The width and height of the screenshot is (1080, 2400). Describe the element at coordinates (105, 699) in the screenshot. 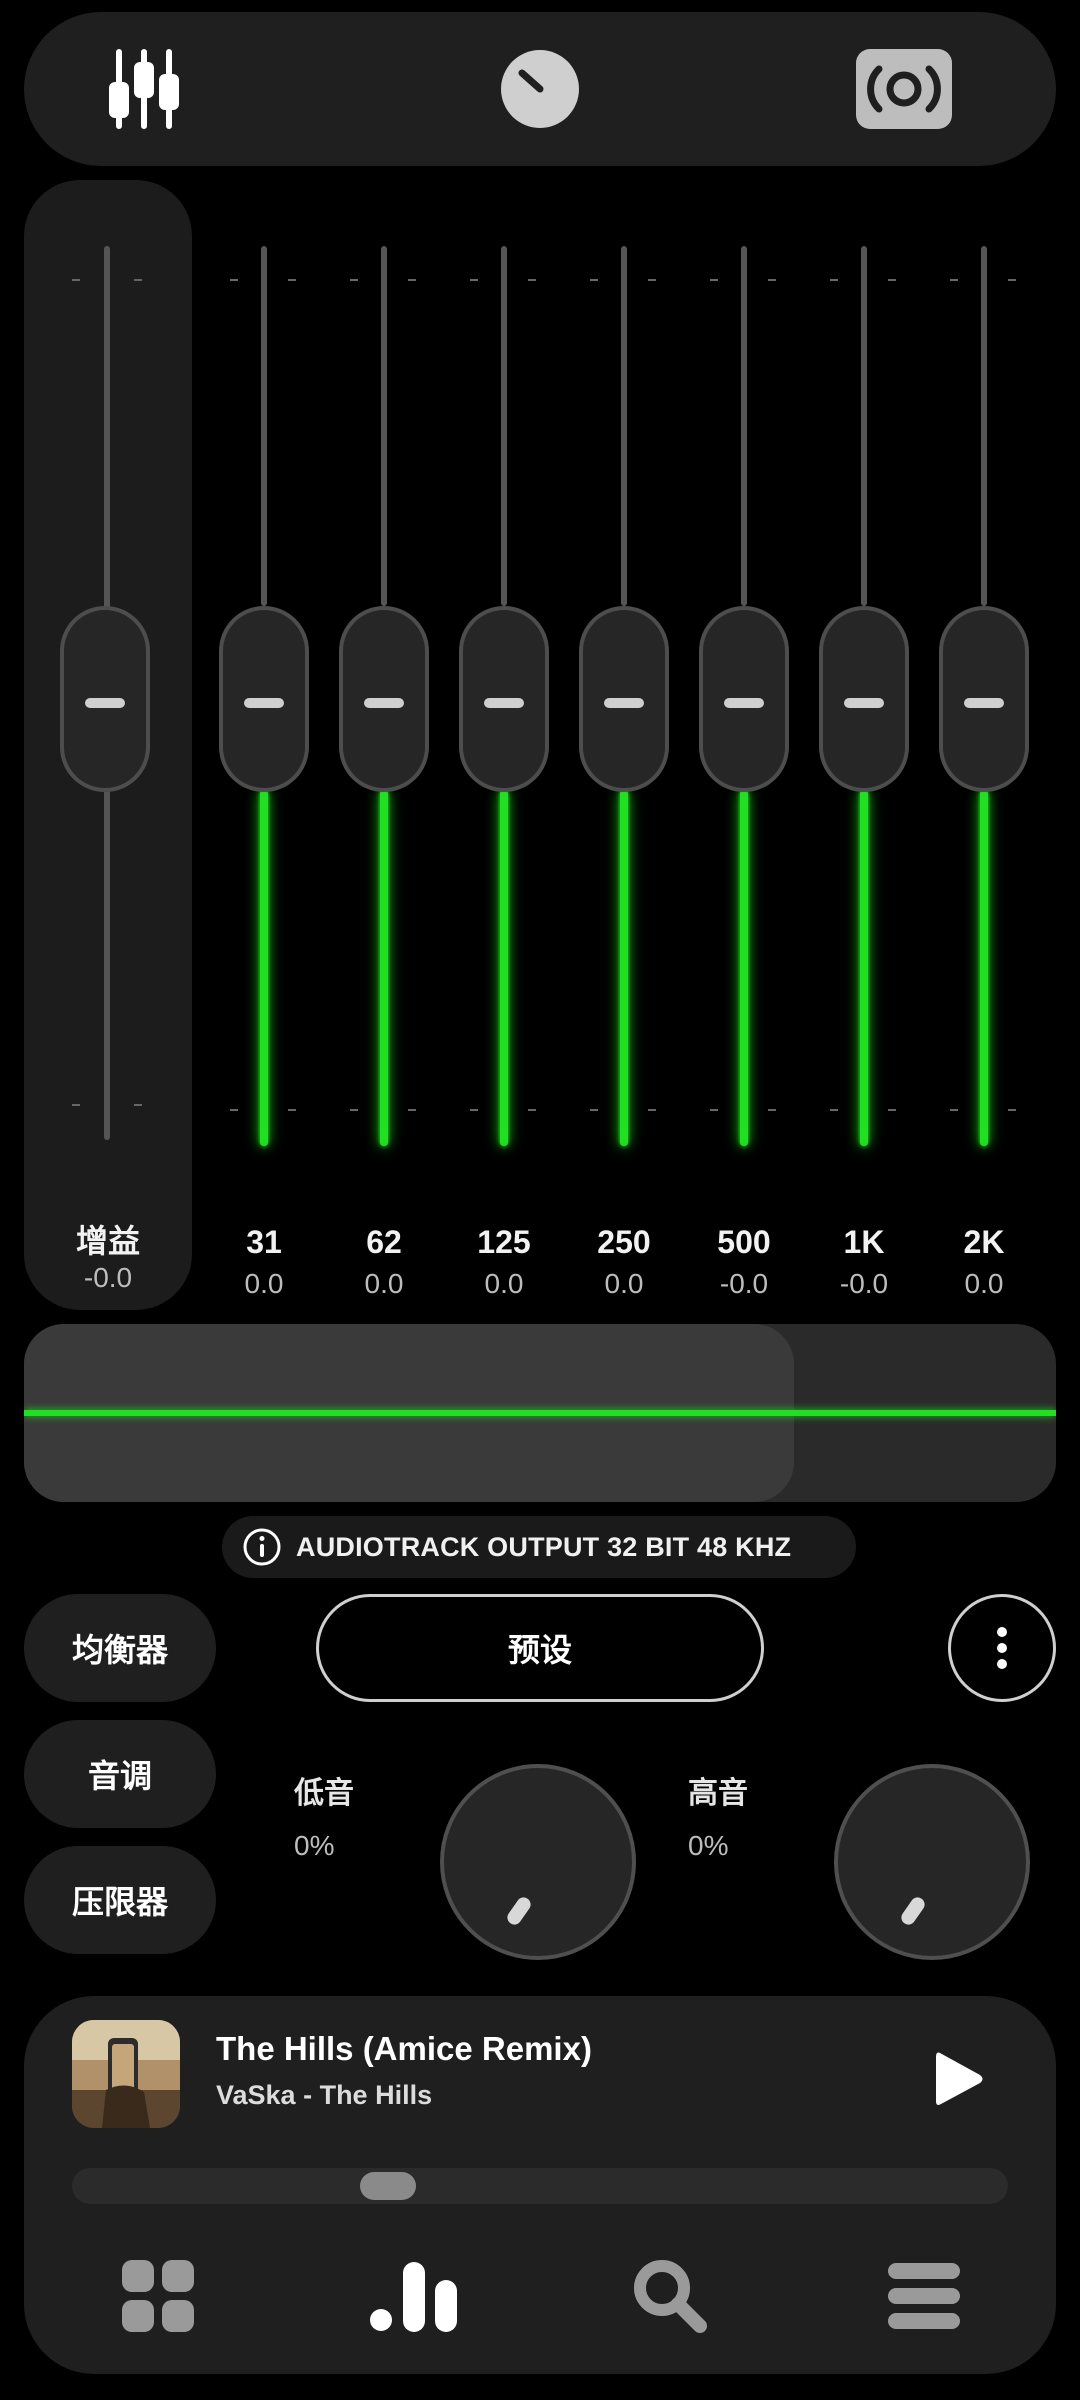

I see `gain-slider-handle` at that location.